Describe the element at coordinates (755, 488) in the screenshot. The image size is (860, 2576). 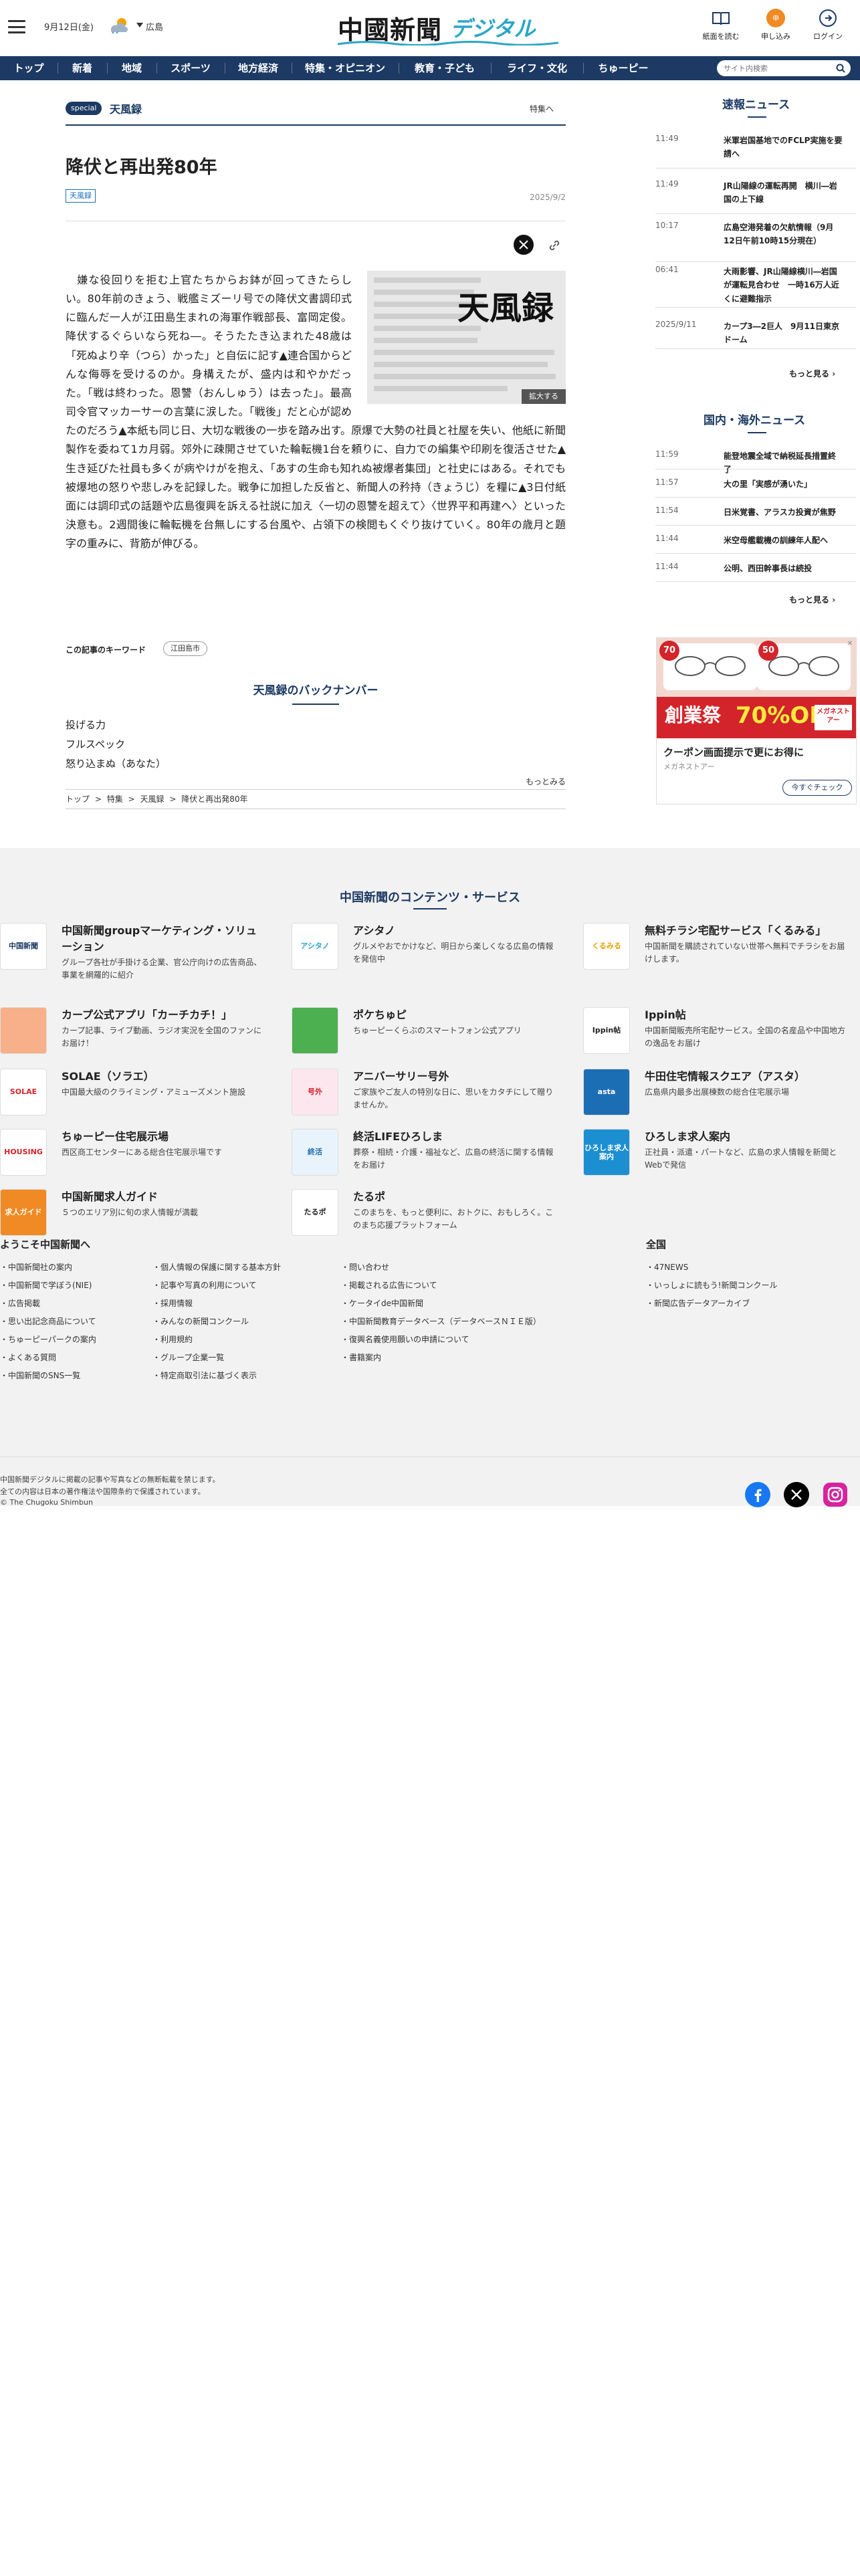
I see `news-item: 11:57 大の里「実感が湧いた」` at that location.